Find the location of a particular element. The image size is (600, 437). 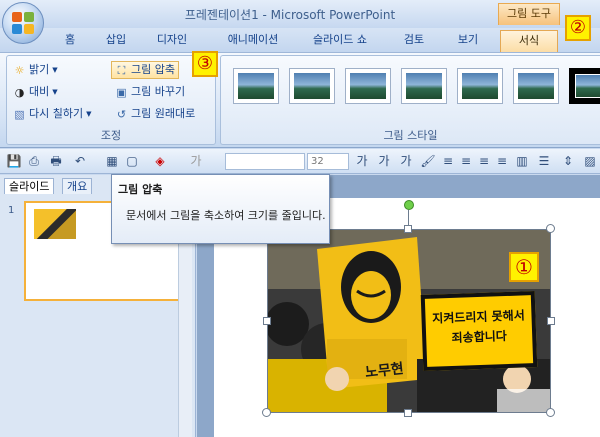

bullets-icon: ☰ is located at coordinates (544, 161).